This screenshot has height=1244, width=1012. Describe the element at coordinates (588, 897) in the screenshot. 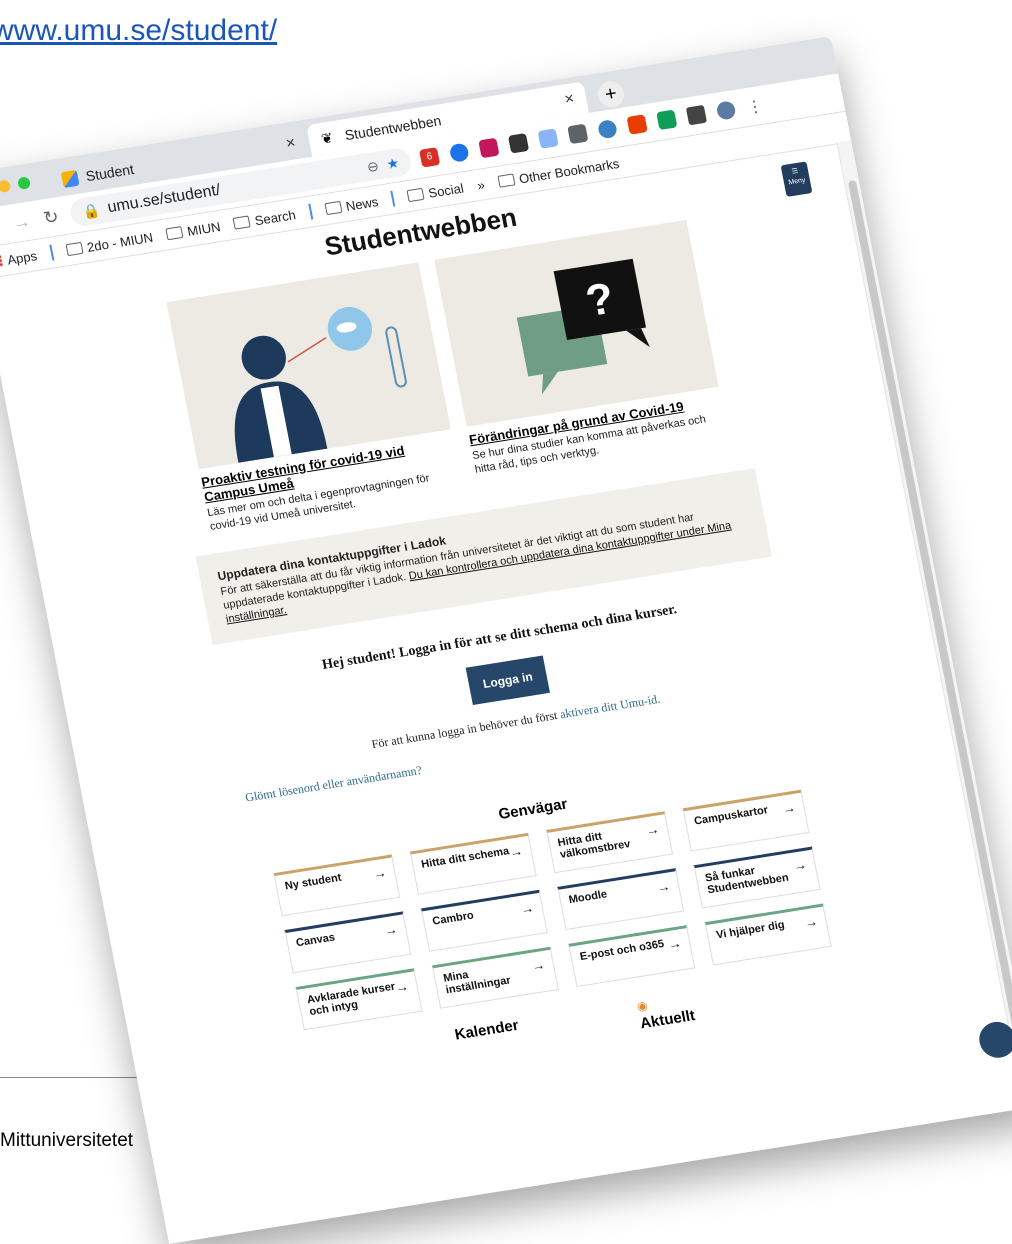

I see `shortcut-label: Moodle` at that location.